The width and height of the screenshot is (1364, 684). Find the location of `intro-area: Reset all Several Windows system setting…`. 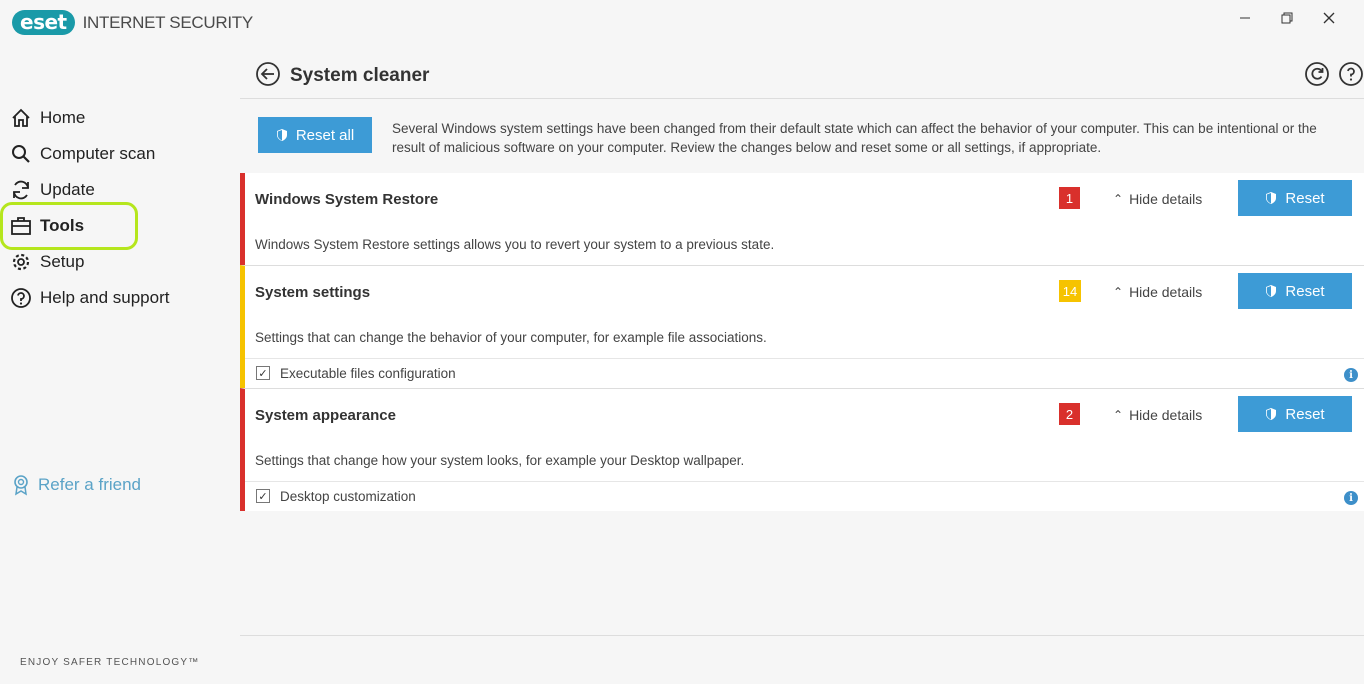

intro-area: Reset all Several Windows system setting… is located at coordinates (802, 136).